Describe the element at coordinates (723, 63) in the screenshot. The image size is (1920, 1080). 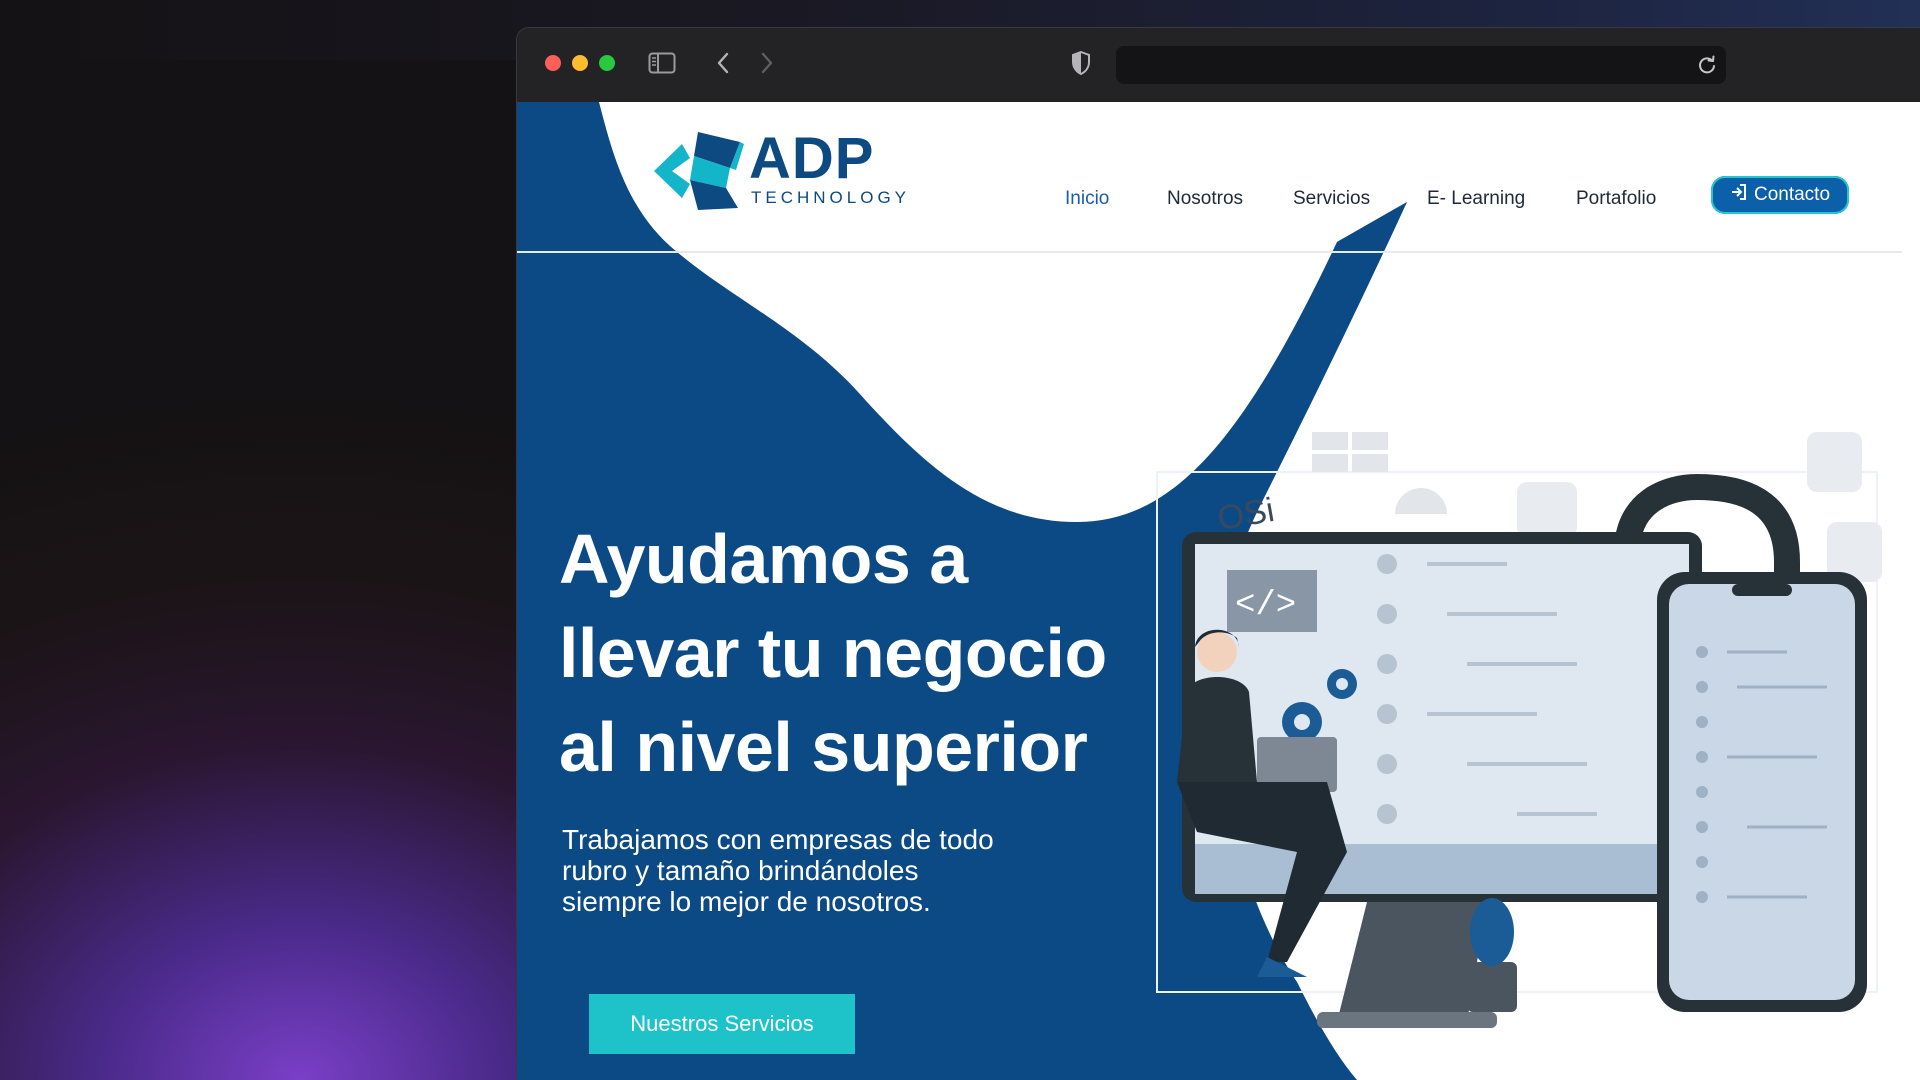
I see `back-icon` at that location.